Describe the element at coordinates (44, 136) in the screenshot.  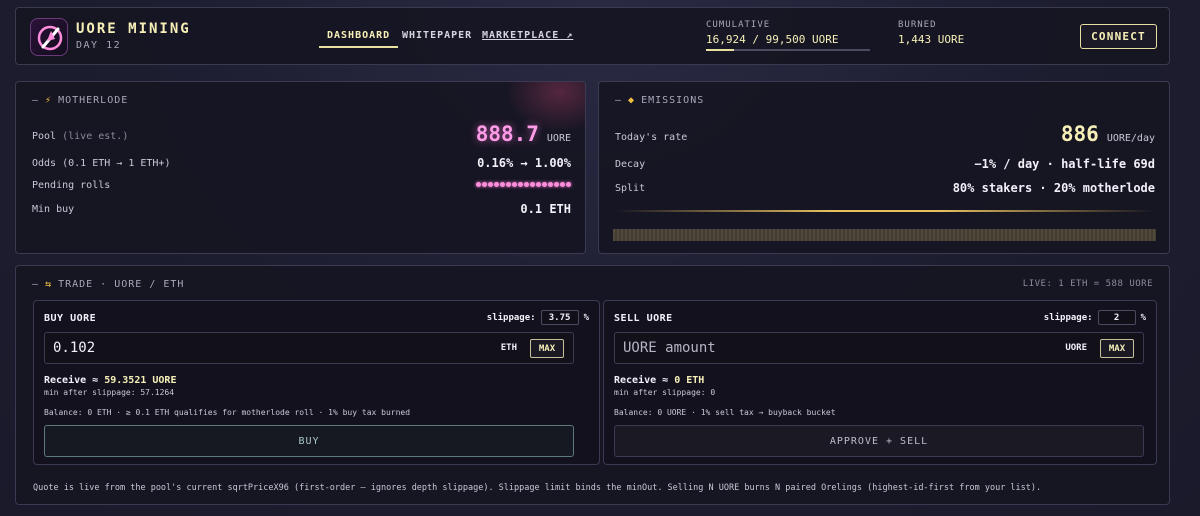
I see `pool-label: Pool` at that location.